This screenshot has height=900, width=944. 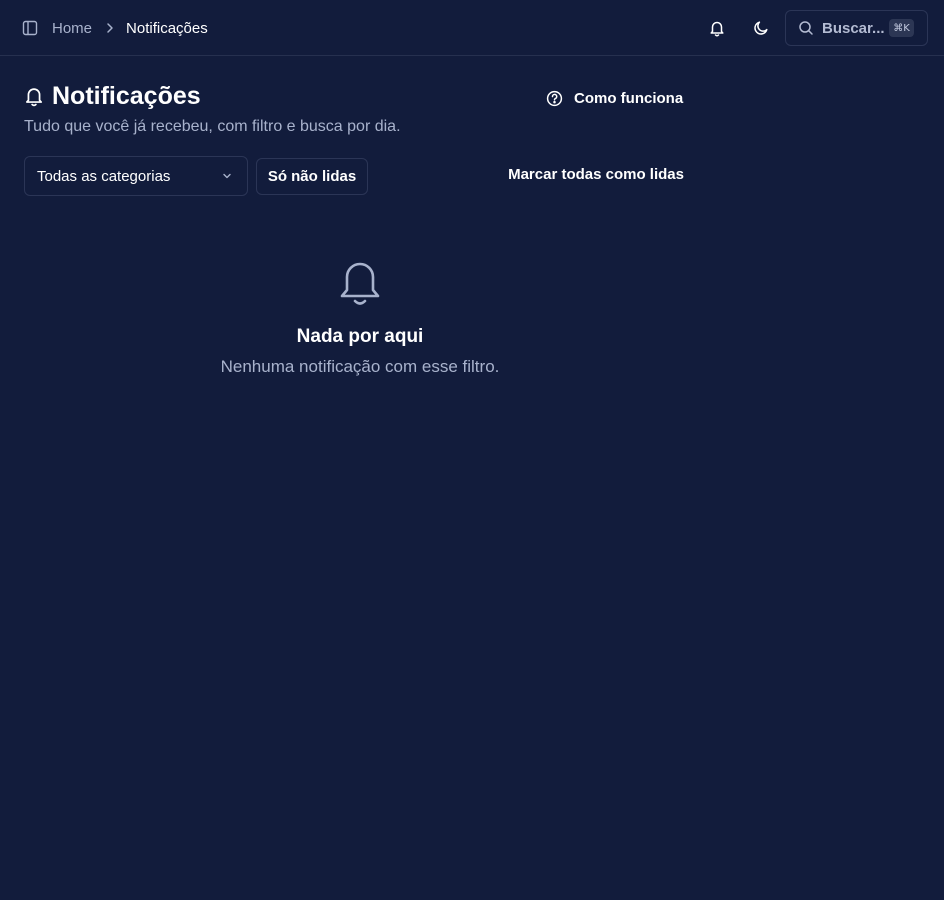 What do you see at coordinates (227, 176) in the screenshot?
I see `chevron-down-icon` at bounding box center [227, 176].